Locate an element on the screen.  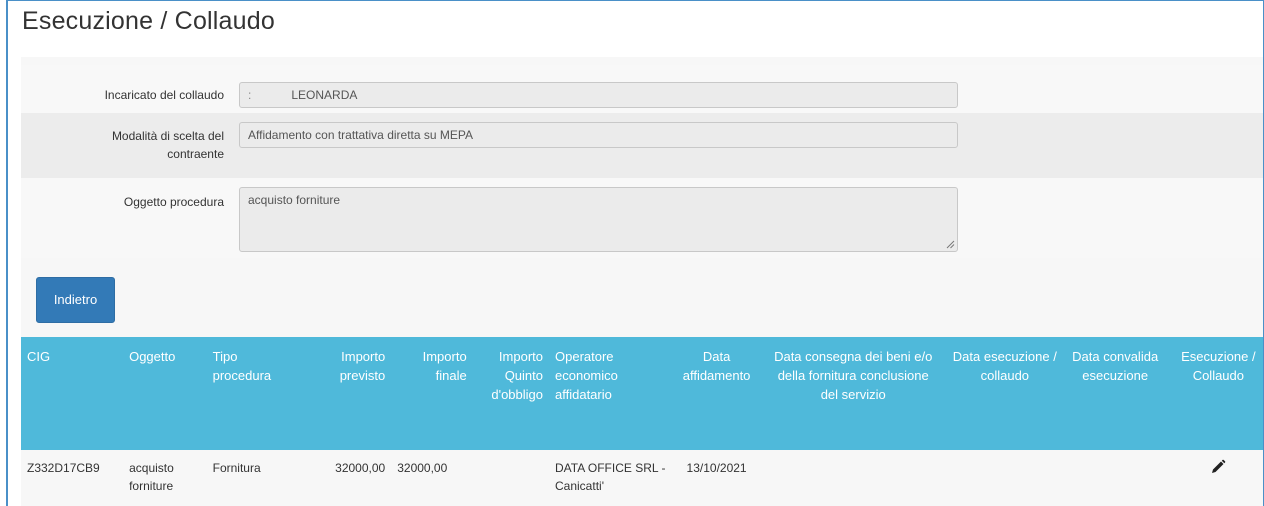
col-header-data-esecuzione: Data esecuzione / collaudo is located at coordinates (1005, 393).